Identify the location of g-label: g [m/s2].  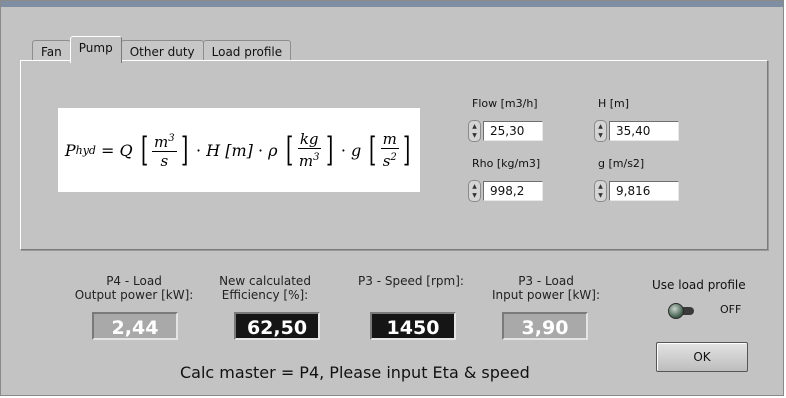
(621, 163).